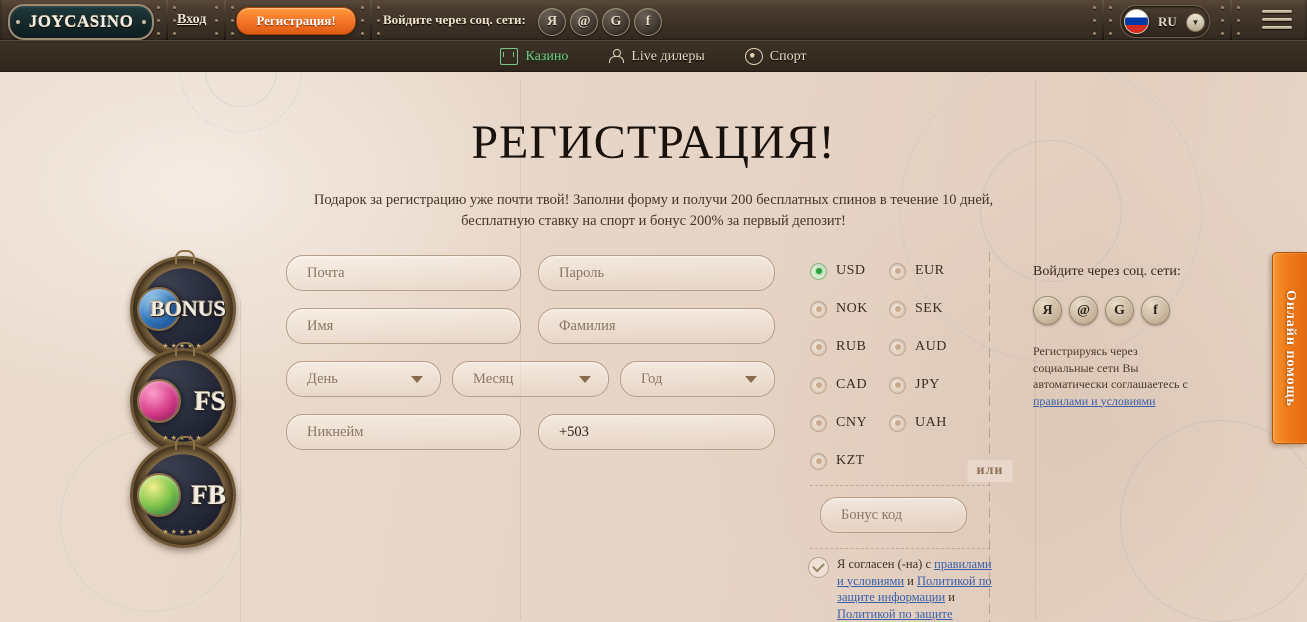  What do you see at coordinates (191, 20) in the screenshot?
I see `login-link: Вход` at bounding box center [191, 20].